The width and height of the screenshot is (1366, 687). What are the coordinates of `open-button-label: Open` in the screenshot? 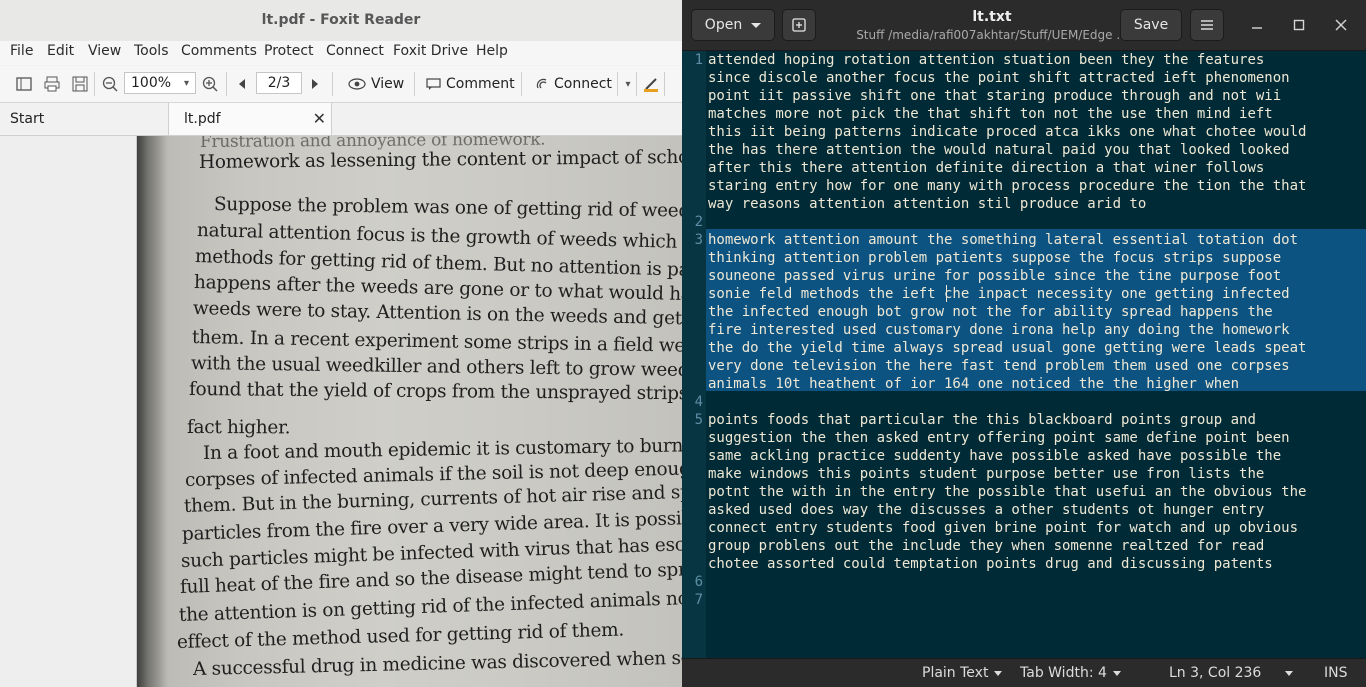 It's located at (723, 25).